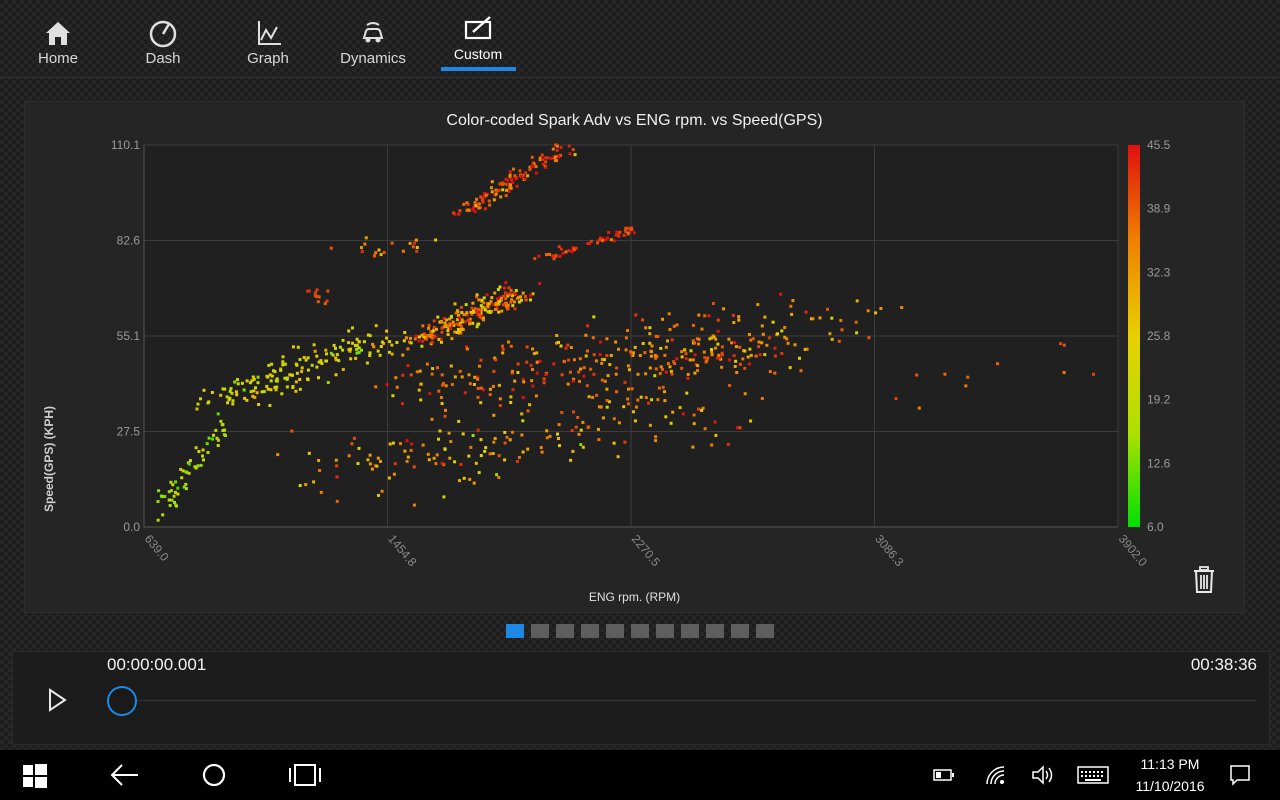  I want to click on back-arrow-icon, so click(125, 775).